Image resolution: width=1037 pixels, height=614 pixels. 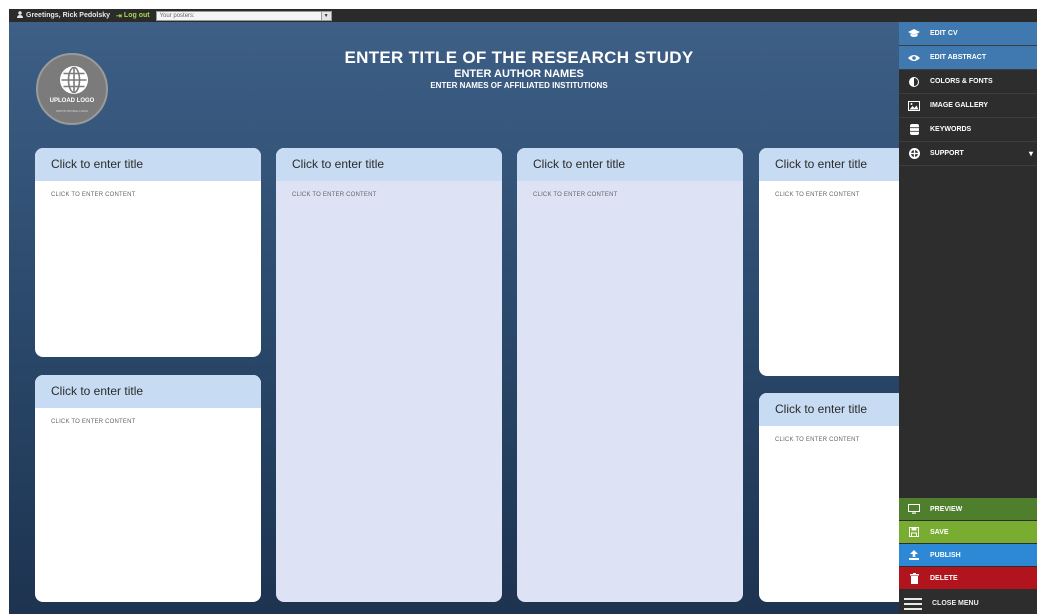 I want to click on trash-icon, so click(x=914, y=578).